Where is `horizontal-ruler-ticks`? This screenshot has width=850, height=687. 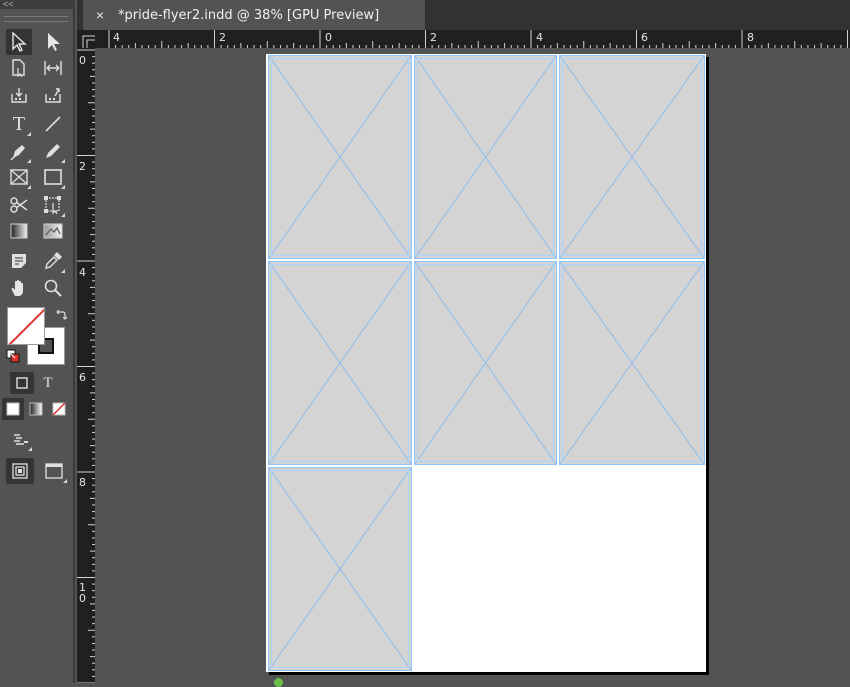
horizontal-ruler-ticks is located at coordinates (478, 39).